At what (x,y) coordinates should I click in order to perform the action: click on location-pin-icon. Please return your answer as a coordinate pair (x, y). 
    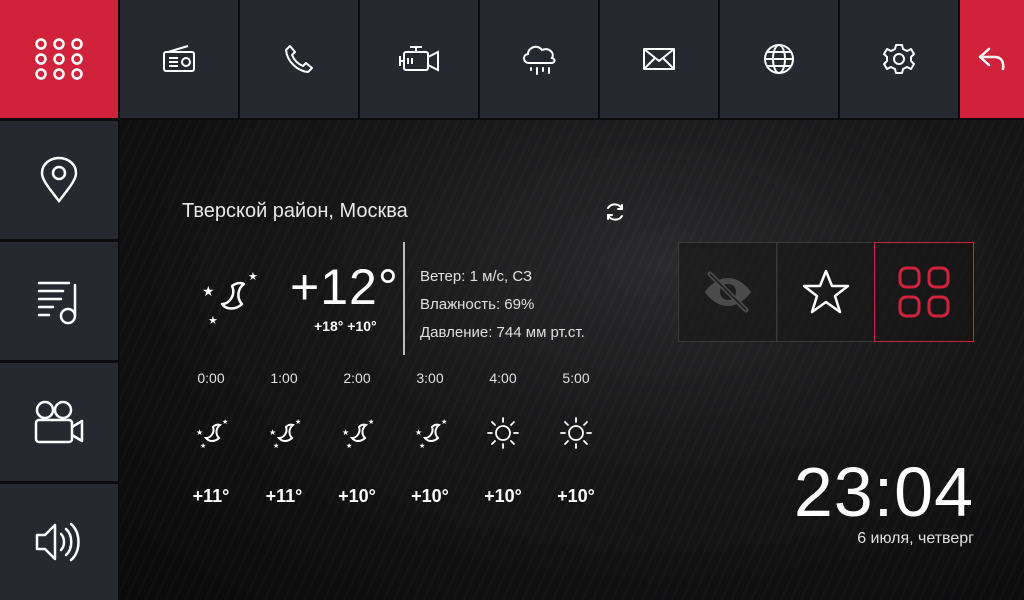
    Looking at the image, I should click on (59, 180).